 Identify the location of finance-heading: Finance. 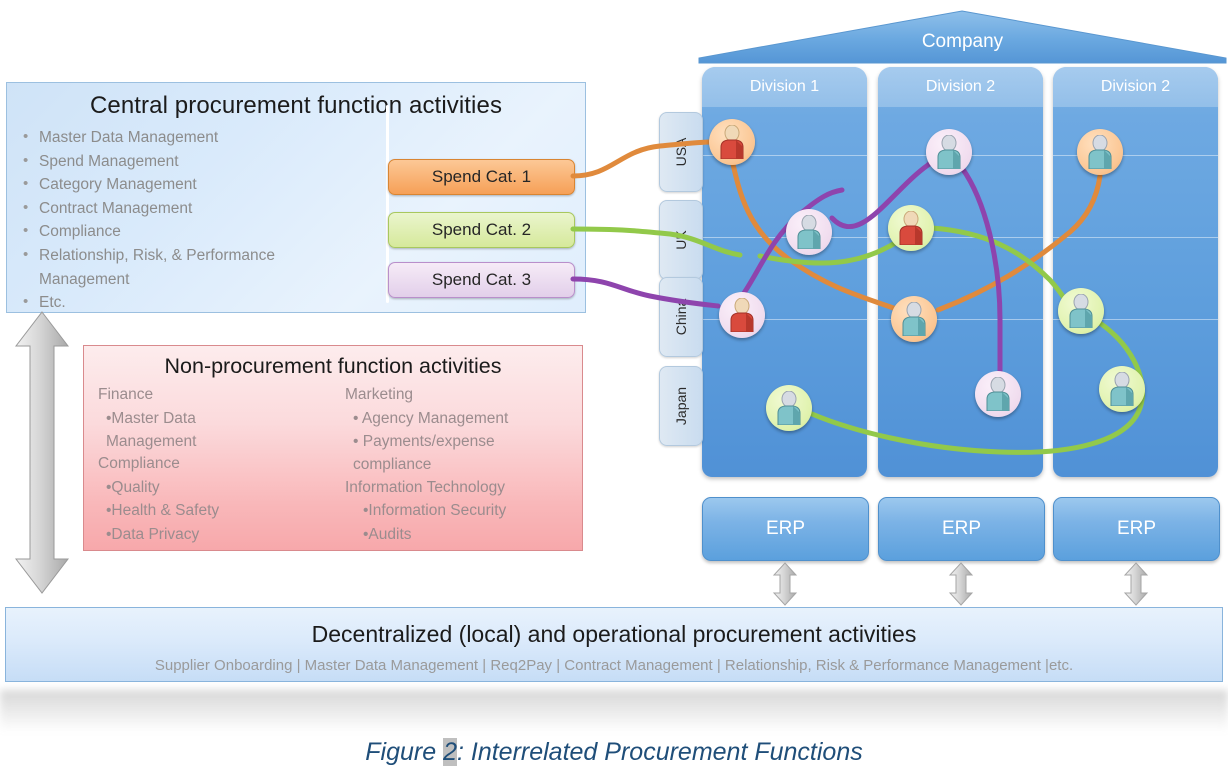
(126, 394).